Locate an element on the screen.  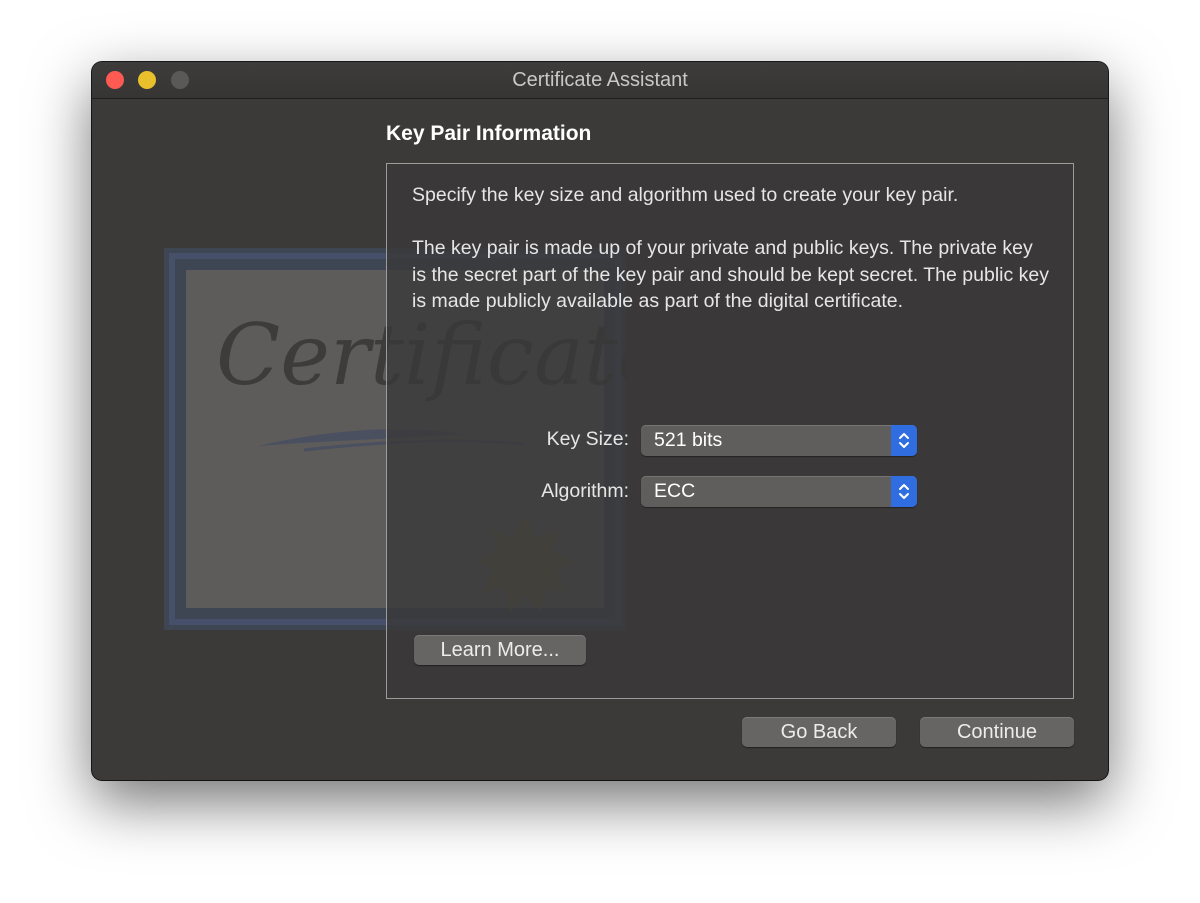
title-bar: Certificate Assistant is located at coordinates (600, 80).